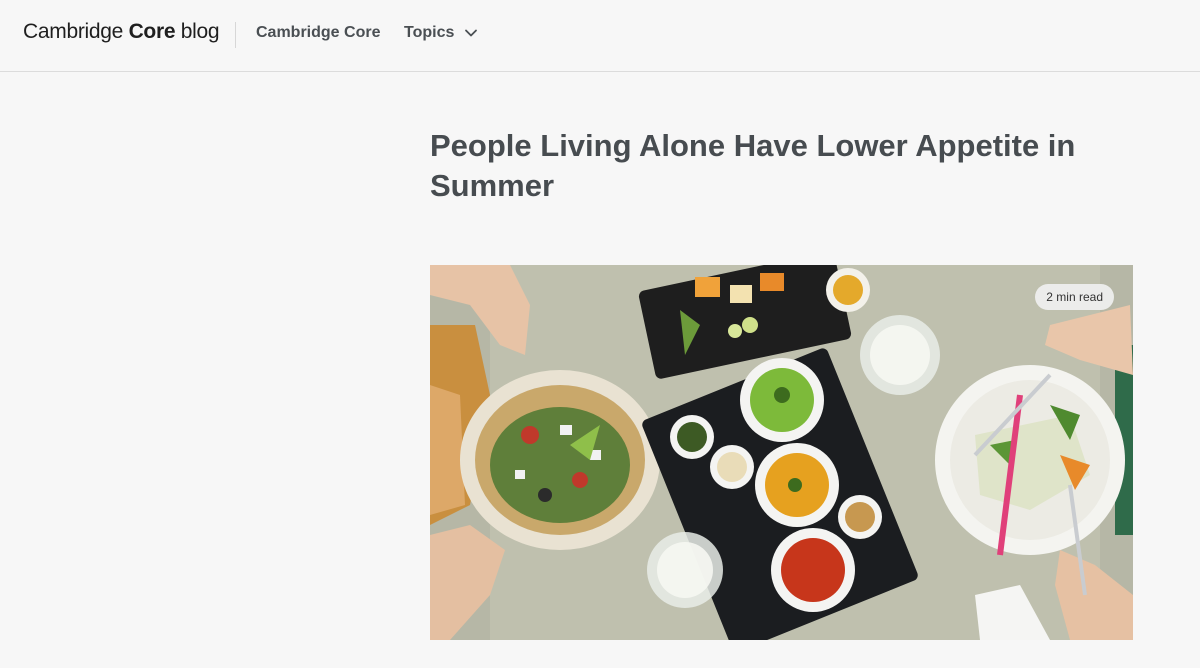 The height and width of the screenshot is (668, 1200). What do you see at coordinates (318, 33) in the screenshot?
I see `nav-cambridge-core-link: Cambridge Core` at bounding box center [318, 33].